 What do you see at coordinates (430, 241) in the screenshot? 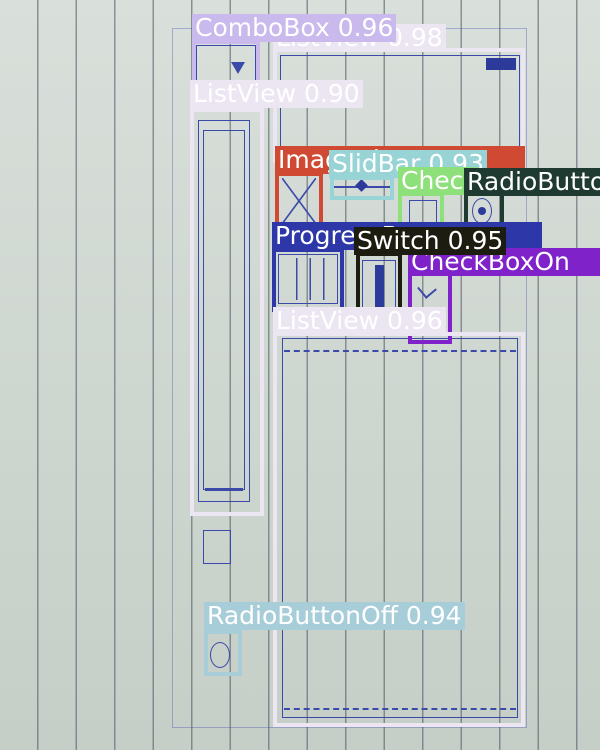
I see `detection-label-switch: Switch 0.95` at bounding box center [430, 241].